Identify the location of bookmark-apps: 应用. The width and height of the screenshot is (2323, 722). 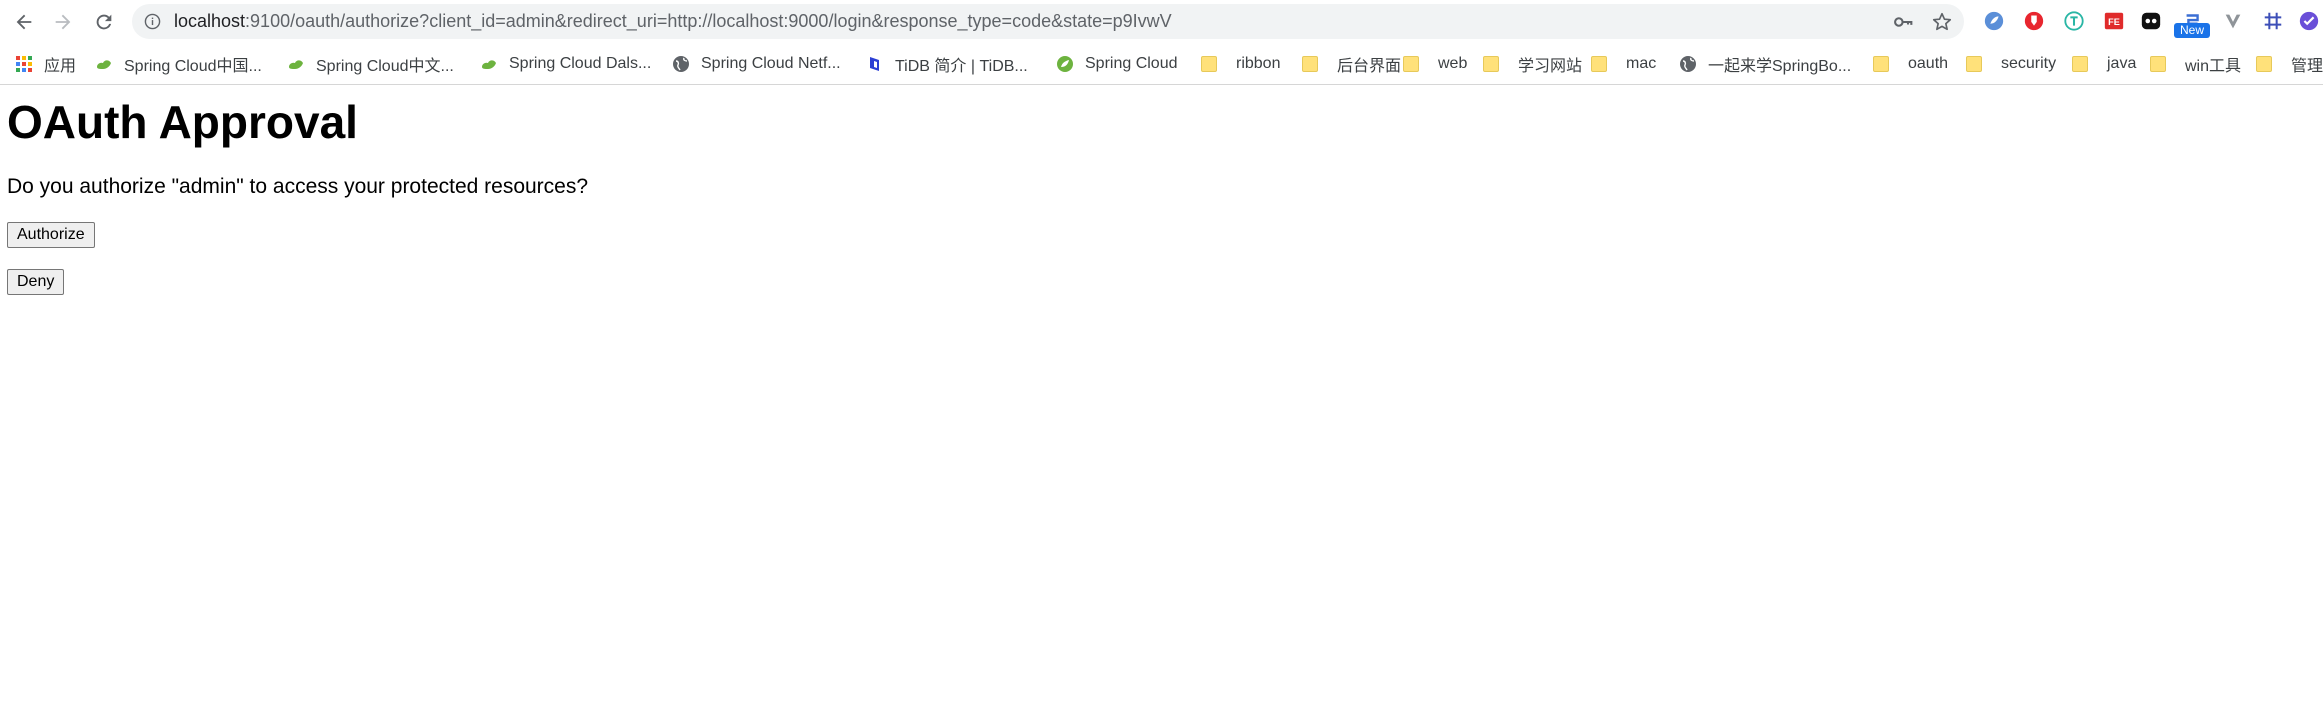
(45, 63).